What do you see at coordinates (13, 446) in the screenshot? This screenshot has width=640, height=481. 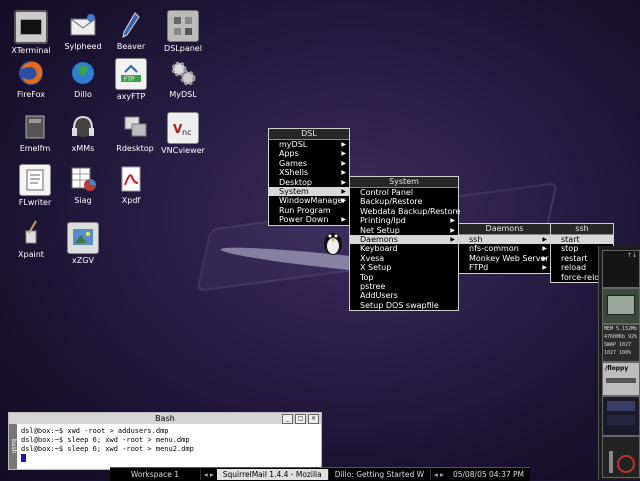 I see `terminal-side-tab: bash` at bounding box center [13, 446].